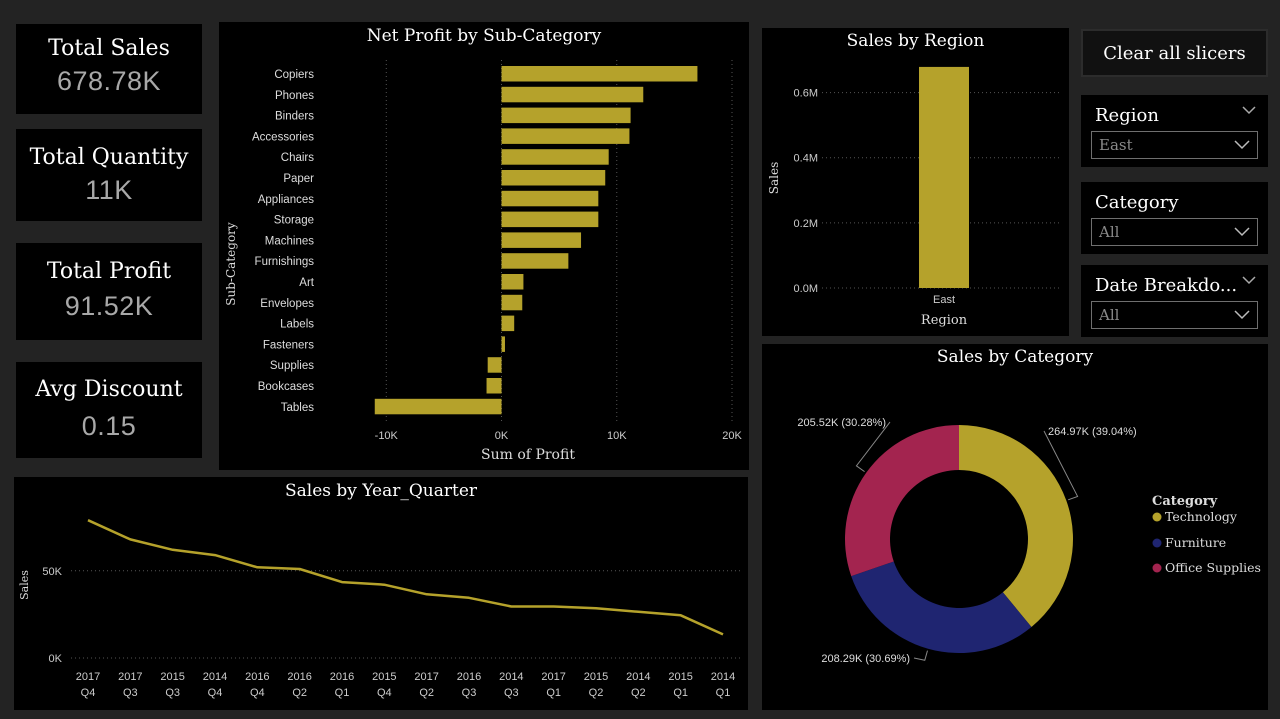 The width and height of the screenshot is (1280, 719). I want to click on clear-slicers-label: Clear all slicers, so click(1174, 53).